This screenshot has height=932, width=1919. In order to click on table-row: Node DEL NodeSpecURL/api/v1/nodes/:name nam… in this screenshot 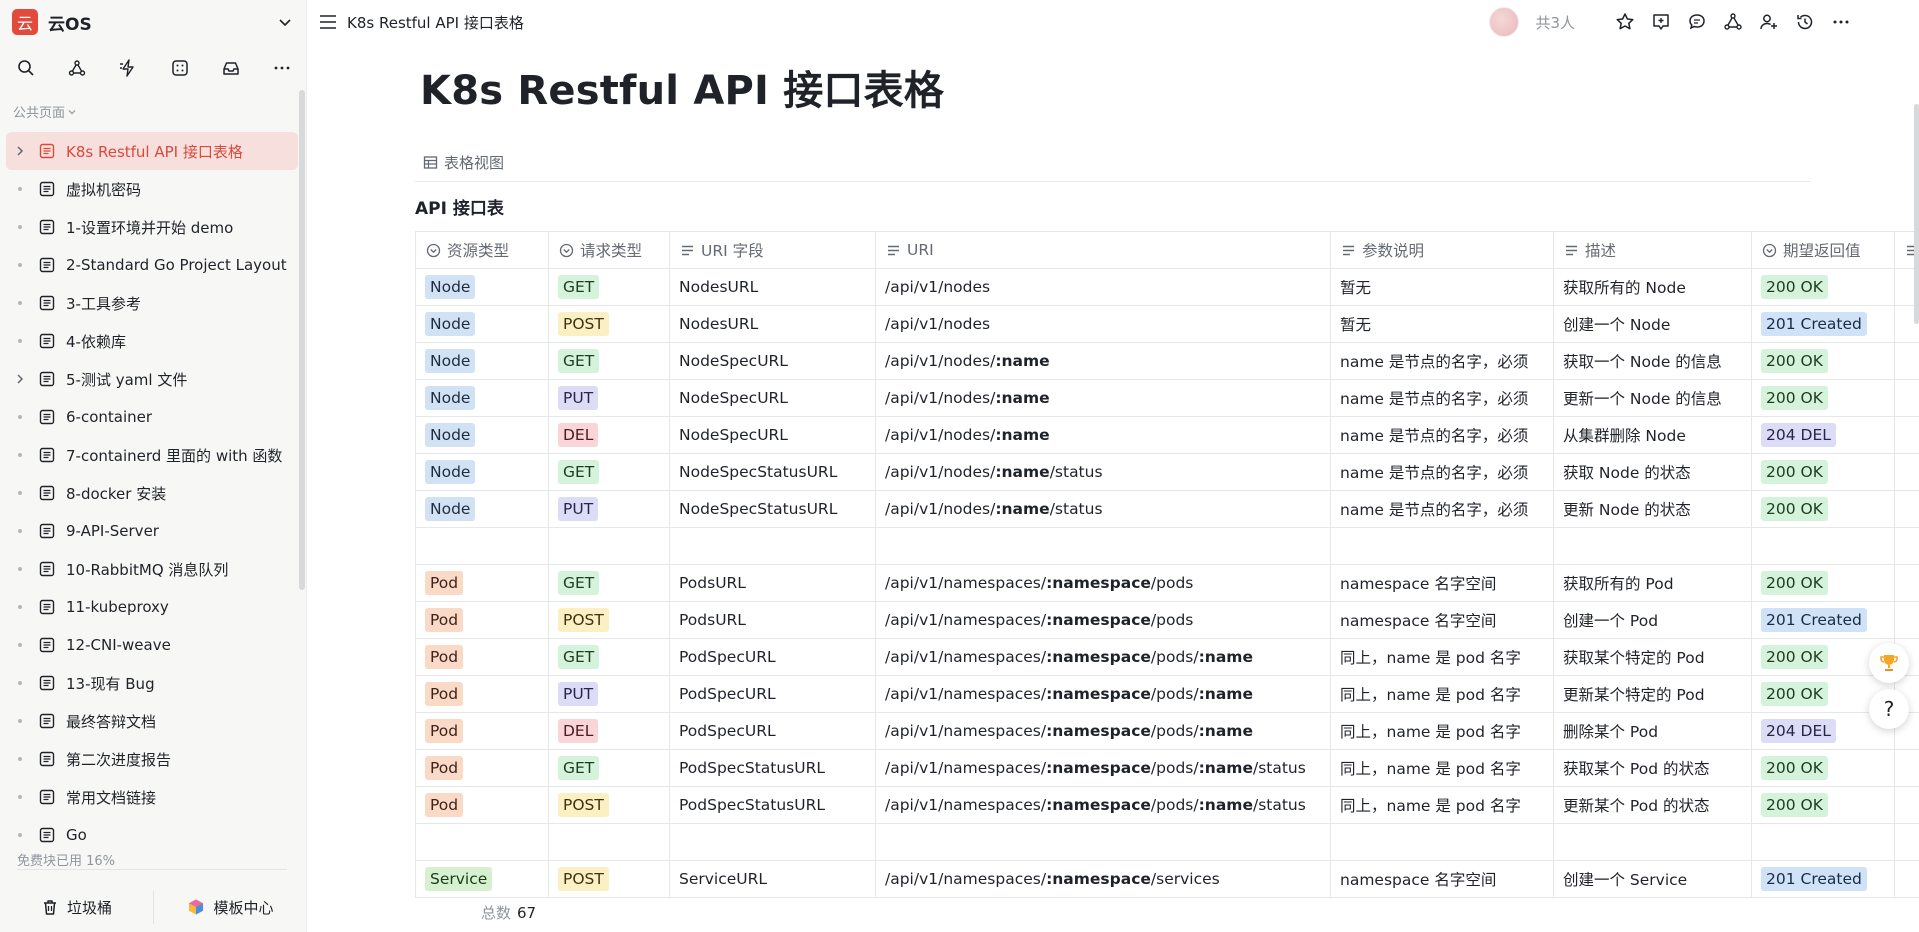, I will do `click(1167, 435)`.